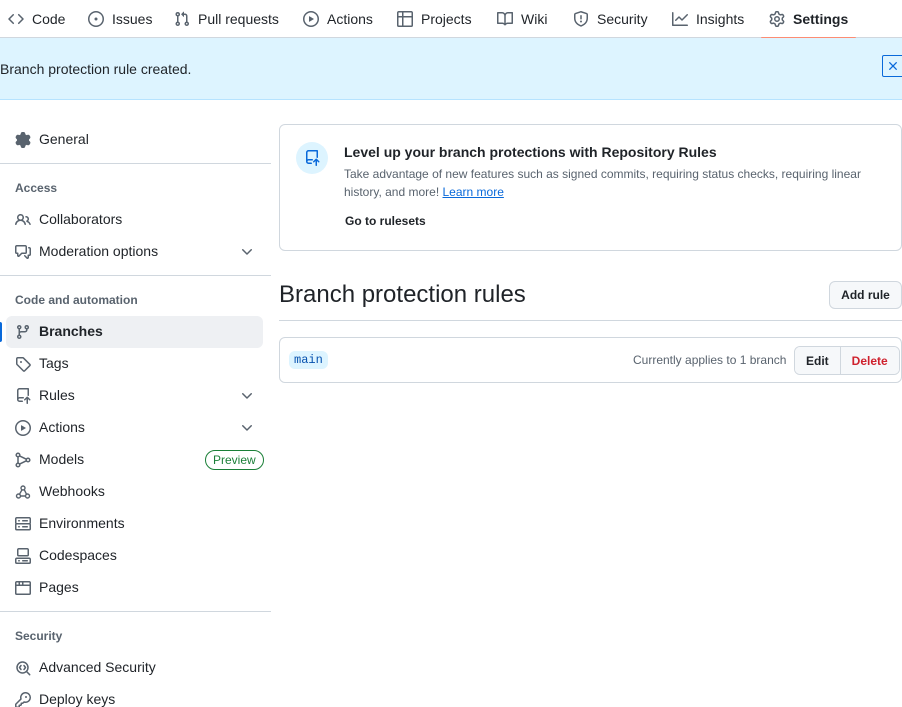 The image size is (902, 707). What do you see at coordinates (131, 332) in the screenshot?
I see `sidebar-item-branches: Branches` at bounding box center [131, 332].